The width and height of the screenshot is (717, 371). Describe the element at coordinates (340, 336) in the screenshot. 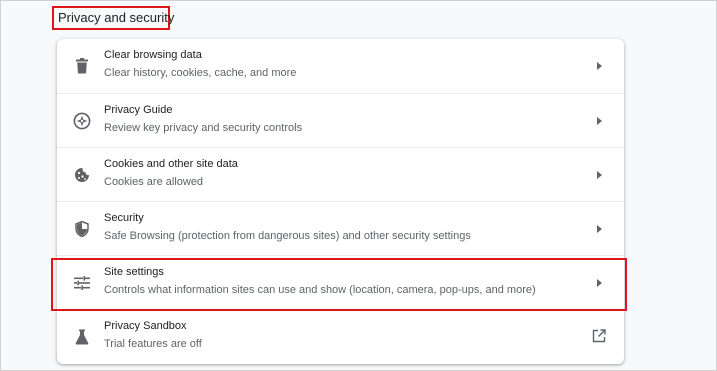

I see `row-privacy-sandbox: Privacy Sandbox Trial features are off` at that location.